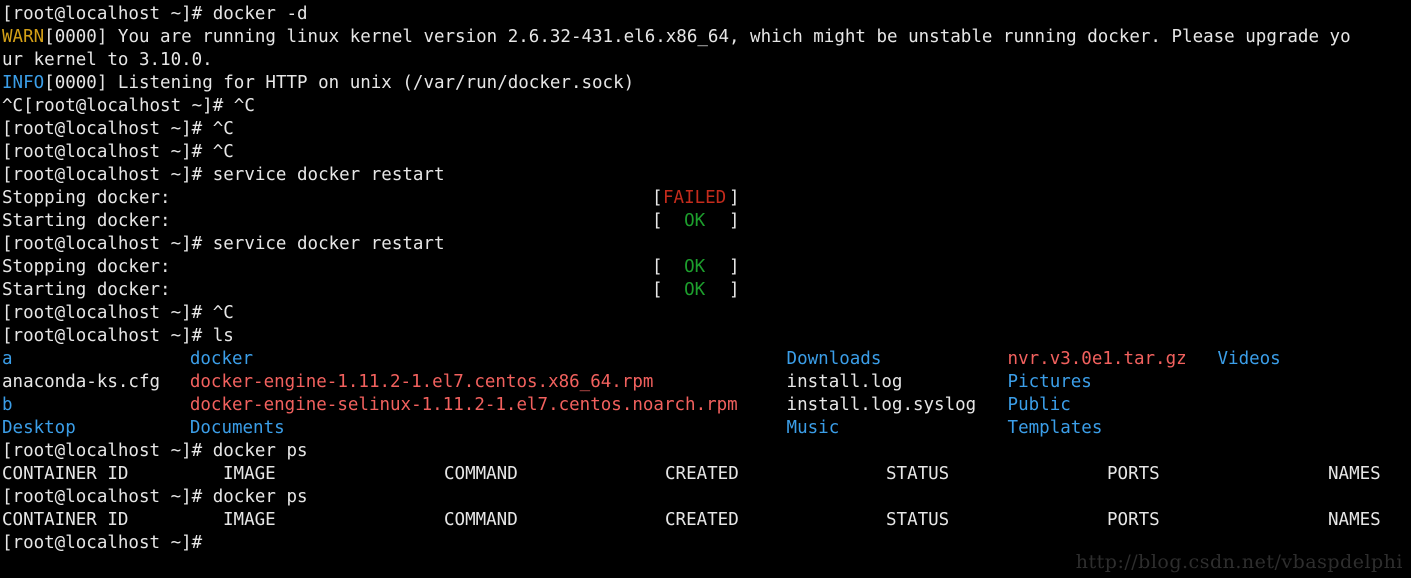 This screenshot has width=1411, height=578. What do you see at coordinates (695, 198) in the screenshot?
I see `status-badge-failed: FAILED` at bounding box center [695, 198].